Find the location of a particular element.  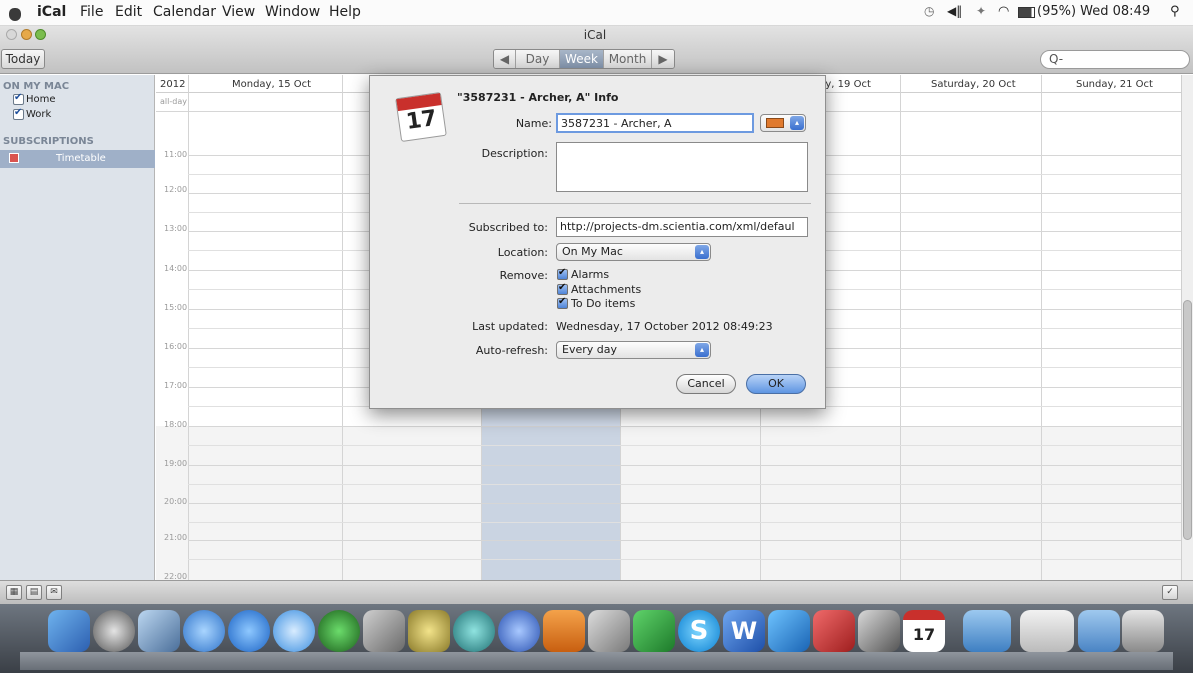

tab-month: Month is located at coordinates (628, 59).